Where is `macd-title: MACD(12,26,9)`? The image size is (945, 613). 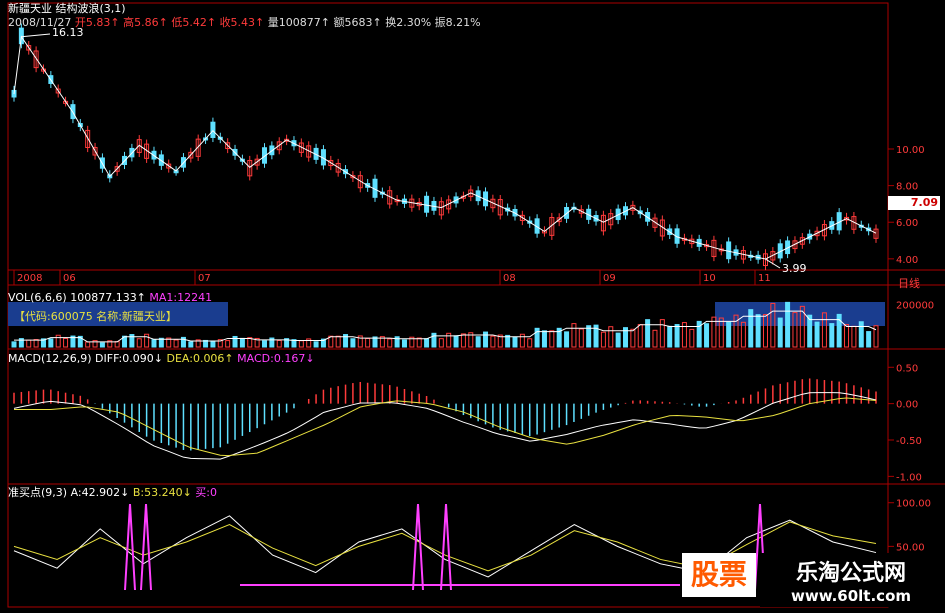 macd-title: MACD(12,26,9) is located at coordinates (50, 358).